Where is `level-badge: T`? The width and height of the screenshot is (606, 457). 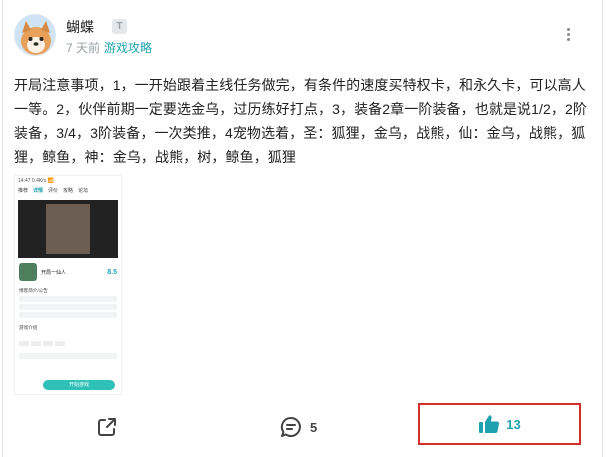 level-badge: T is located at coordinates (119, 26).